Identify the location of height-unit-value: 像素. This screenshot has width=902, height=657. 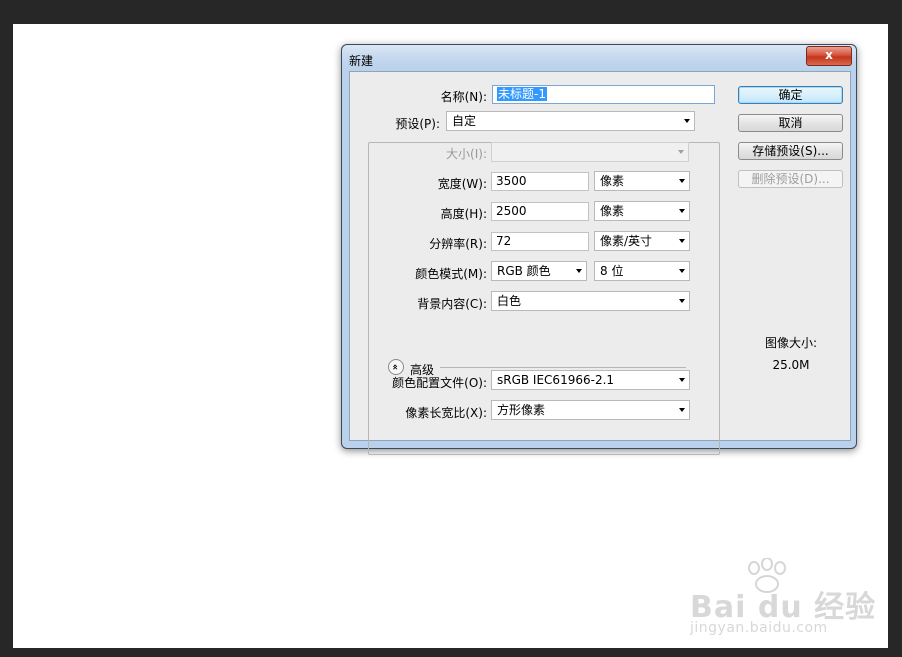
(612, 211).